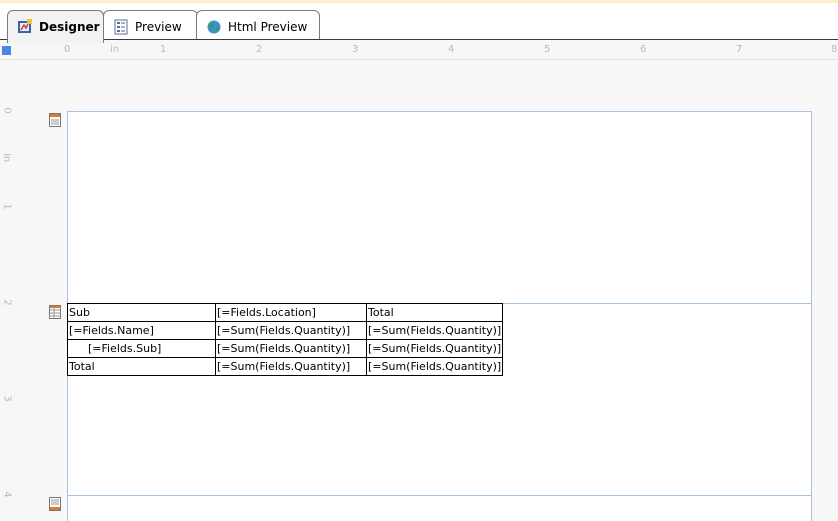 This screenshot has height=521, width=838. I want to click on designer-icon, so click(25, 27).